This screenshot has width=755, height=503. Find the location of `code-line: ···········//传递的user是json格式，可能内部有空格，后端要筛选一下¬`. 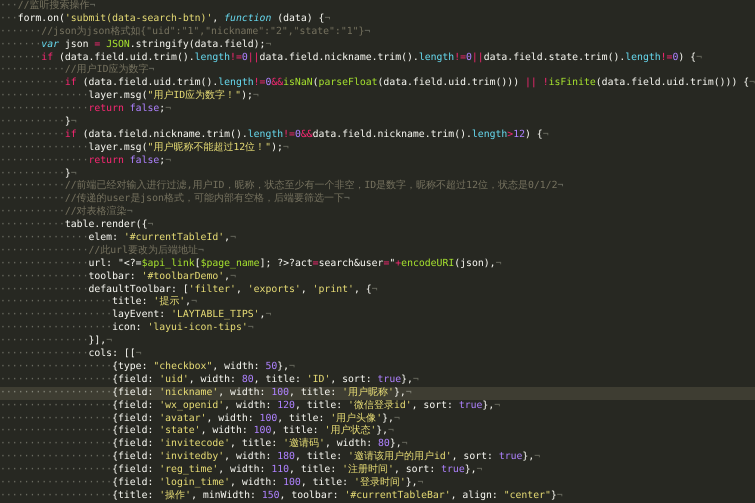

code-line: ···········//传递的user是json格式，可能内部有空格，后端要筛选一下¬ is located at coordinates (175, 199).